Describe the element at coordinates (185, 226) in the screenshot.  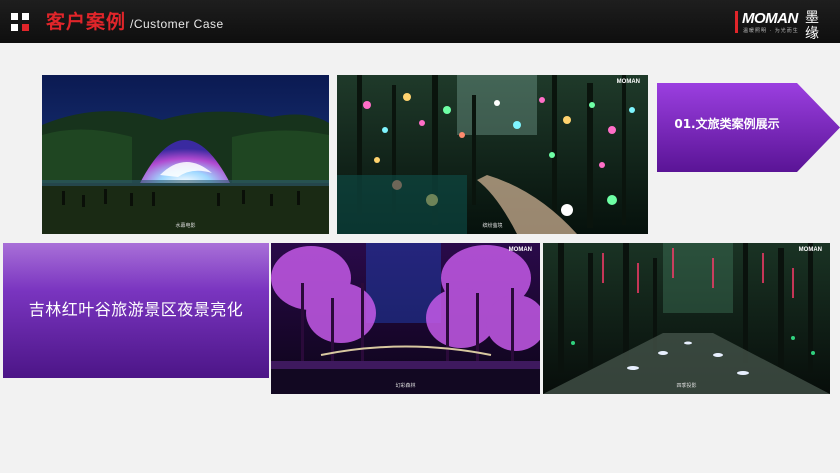
I see `photo-caption: 水幕电影` at that location.